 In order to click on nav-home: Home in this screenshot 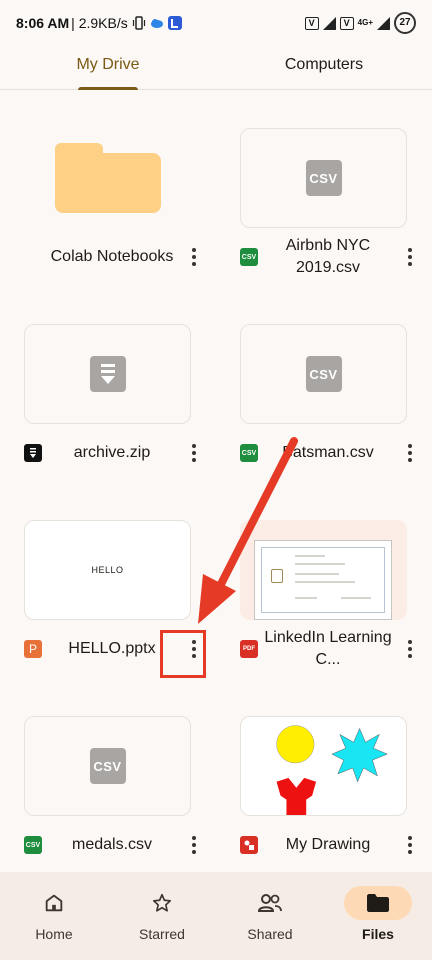, I will do `click(54, 916)`.